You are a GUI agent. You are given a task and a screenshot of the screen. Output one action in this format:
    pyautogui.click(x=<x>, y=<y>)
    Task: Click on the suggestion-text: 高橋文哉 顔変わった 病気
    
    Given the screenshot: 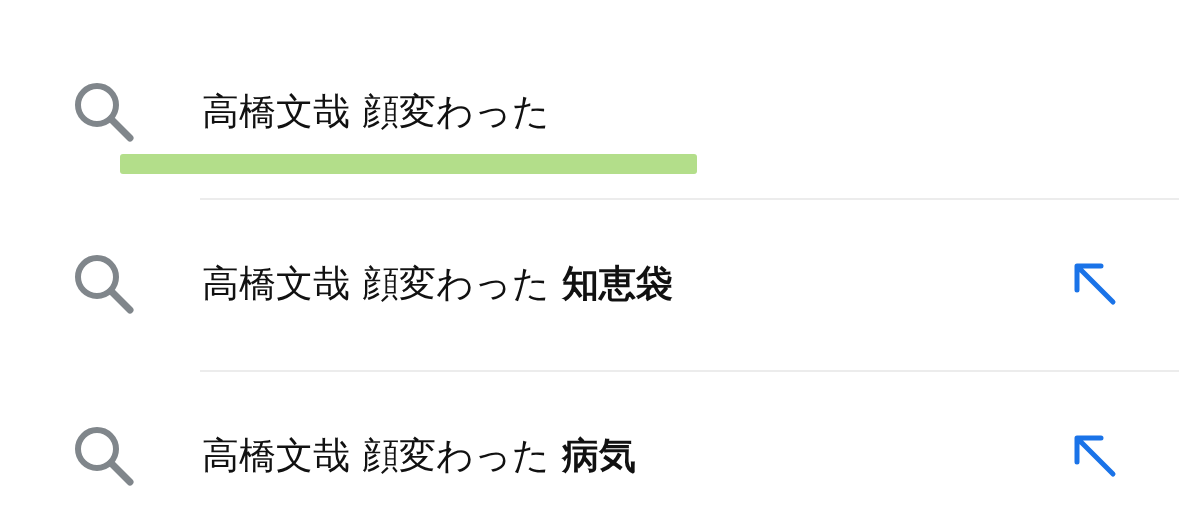 What is the action you would take?
    pyautogui.click(x=419, y=456)
    